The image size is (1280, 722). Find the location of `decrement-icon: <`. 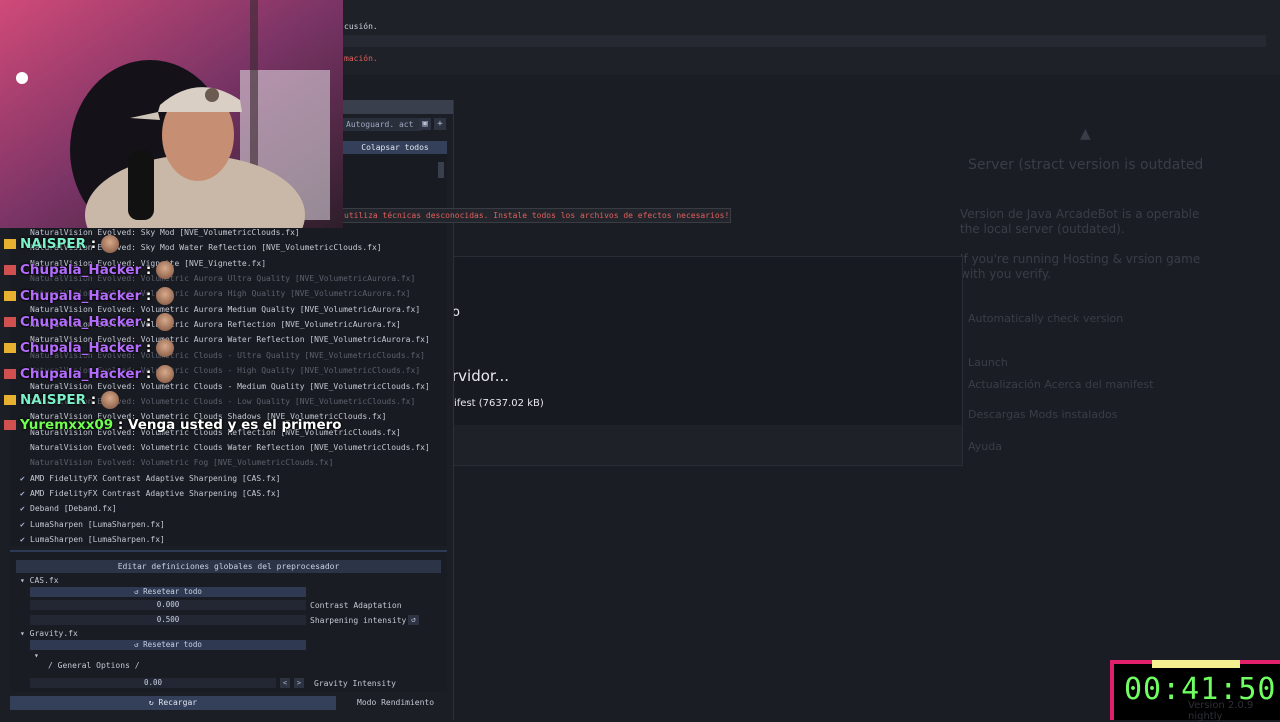

decrement-icon: < is located at coordinates (285, 683).